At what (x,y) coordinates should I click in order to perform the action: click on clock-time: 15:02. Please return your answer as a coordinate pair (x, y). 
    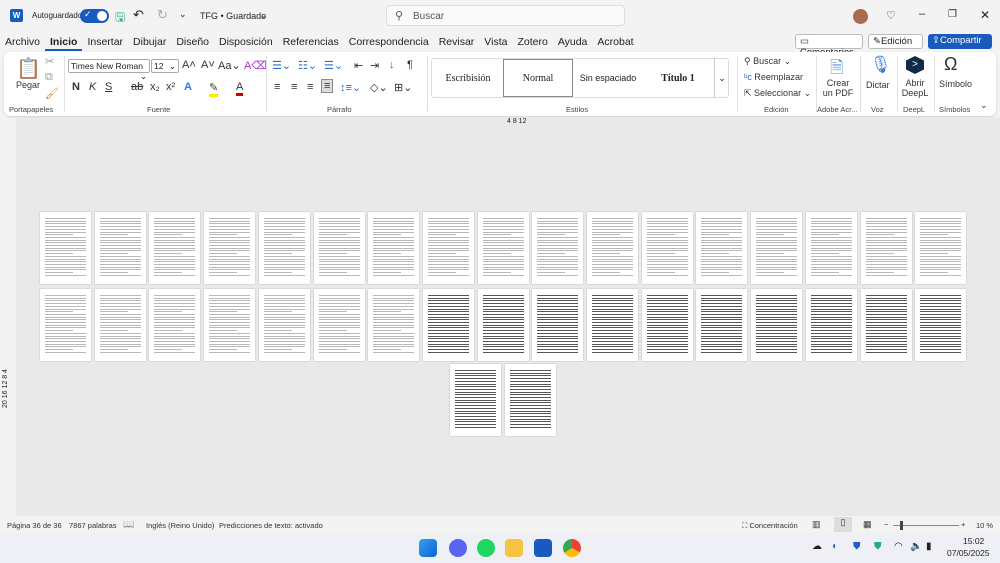
    Looking at the image, I should click on (973, 541).